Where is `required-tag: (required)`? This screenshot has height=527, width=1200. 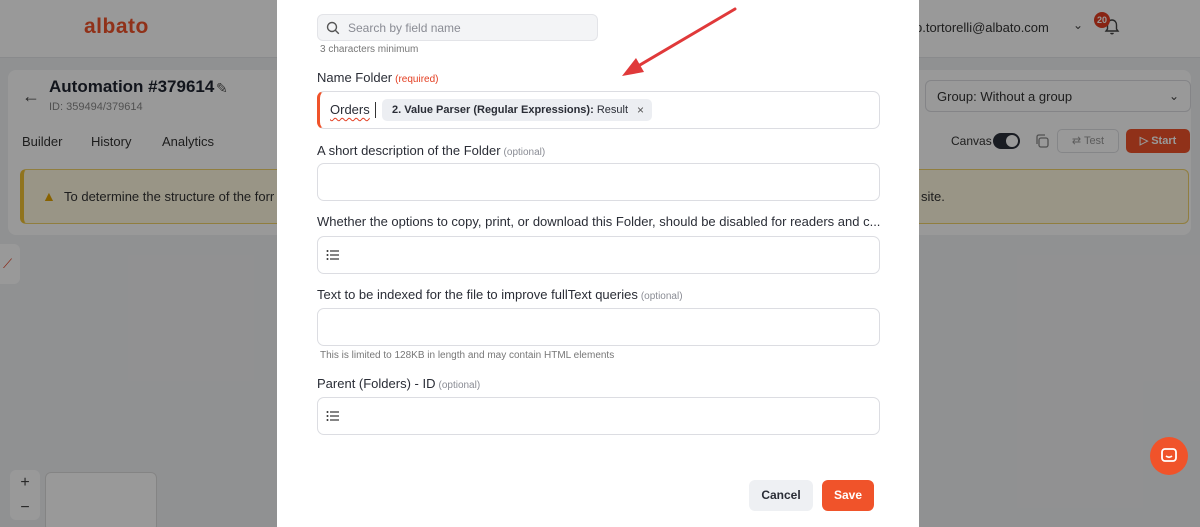 required-tag: (required) is located at coordinates (417, 79).